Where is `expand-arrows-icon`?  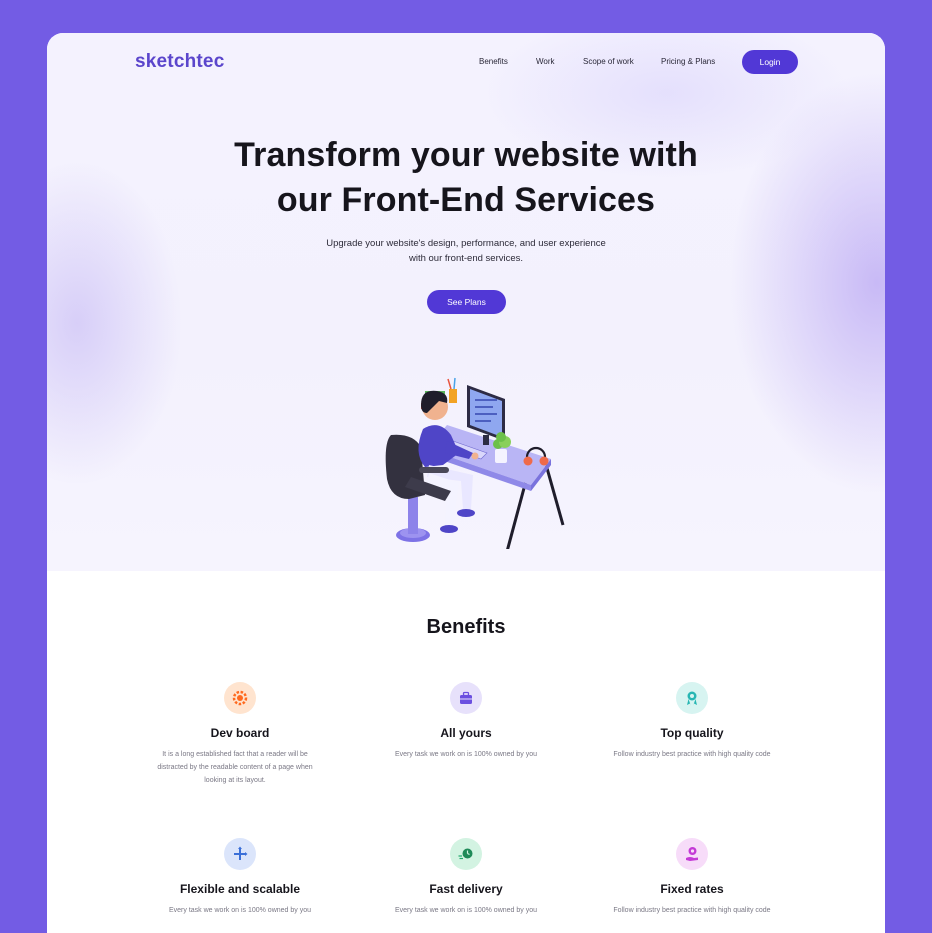
expand-arrows-icon is located at coordinates (241, 853).